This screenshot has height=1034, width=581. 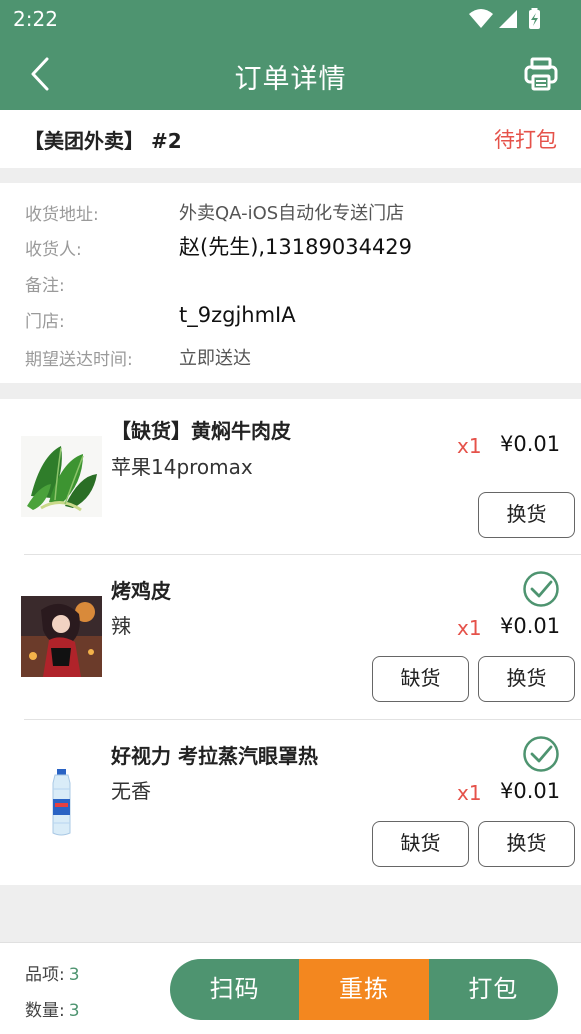 I want to click on items-count-value: 3, so click(x=74, y=975).